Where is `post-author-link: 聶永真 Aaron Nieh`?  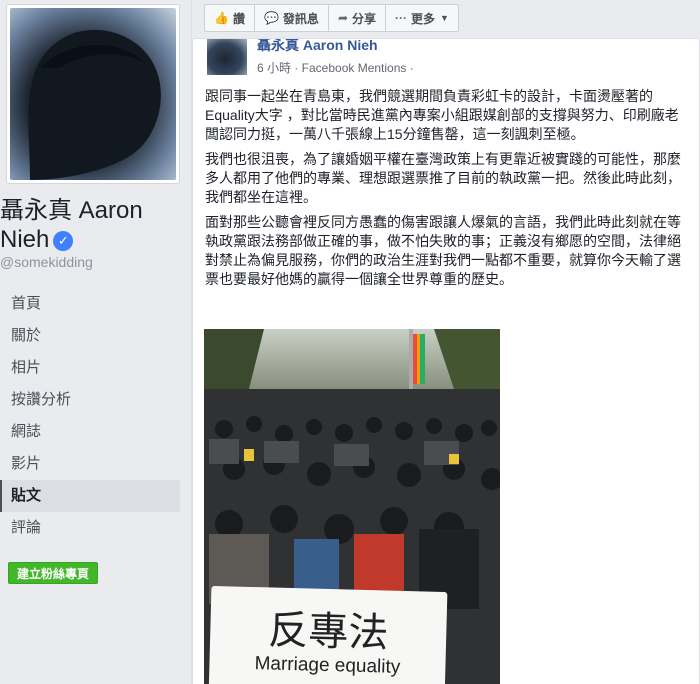
post-author-link: 聶永真 Aaron Nieh is located at coordinates (317, 47).